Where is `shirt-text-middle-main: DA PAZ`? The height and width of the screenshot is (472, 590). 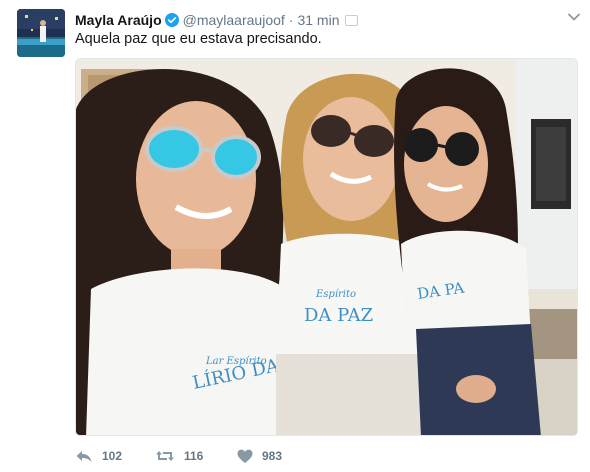 shirt-text-middle-main: DA PAZ is located at coordinates (338, 315).